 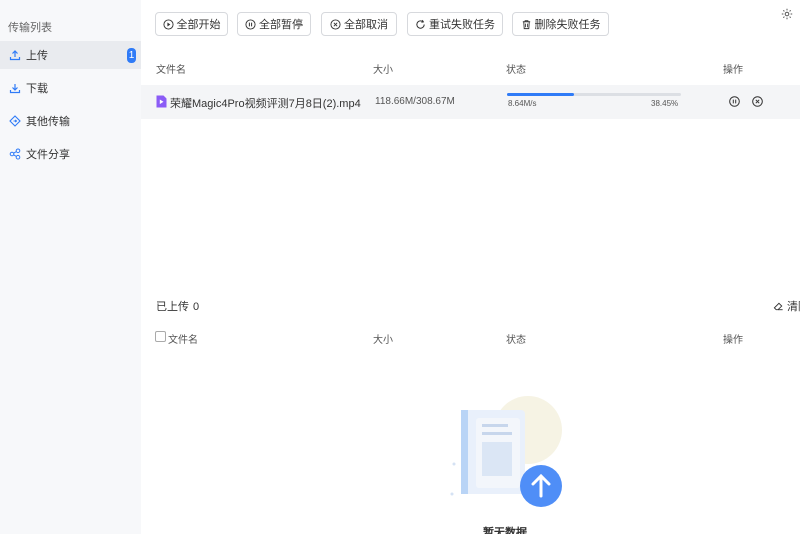 What do you see at coordinates (540, 94) in the screenshot?
I see `upload-progress-fill` at bounding box center [540, 94].